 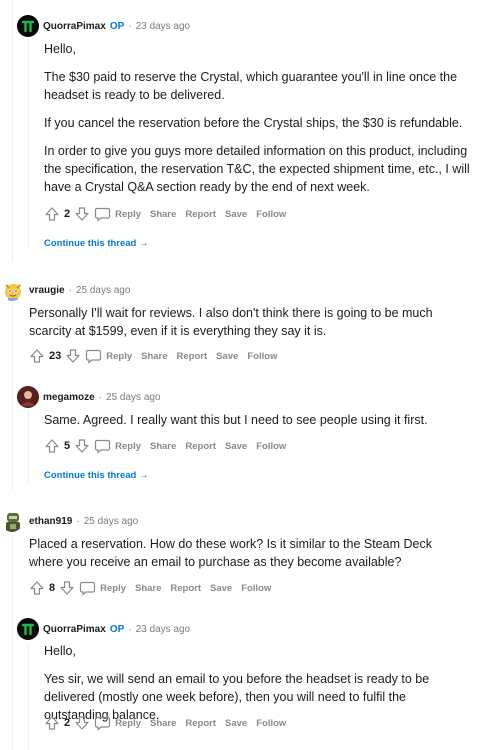 I want to click on snoo-avatar-icon, so click(x=13, y=292).